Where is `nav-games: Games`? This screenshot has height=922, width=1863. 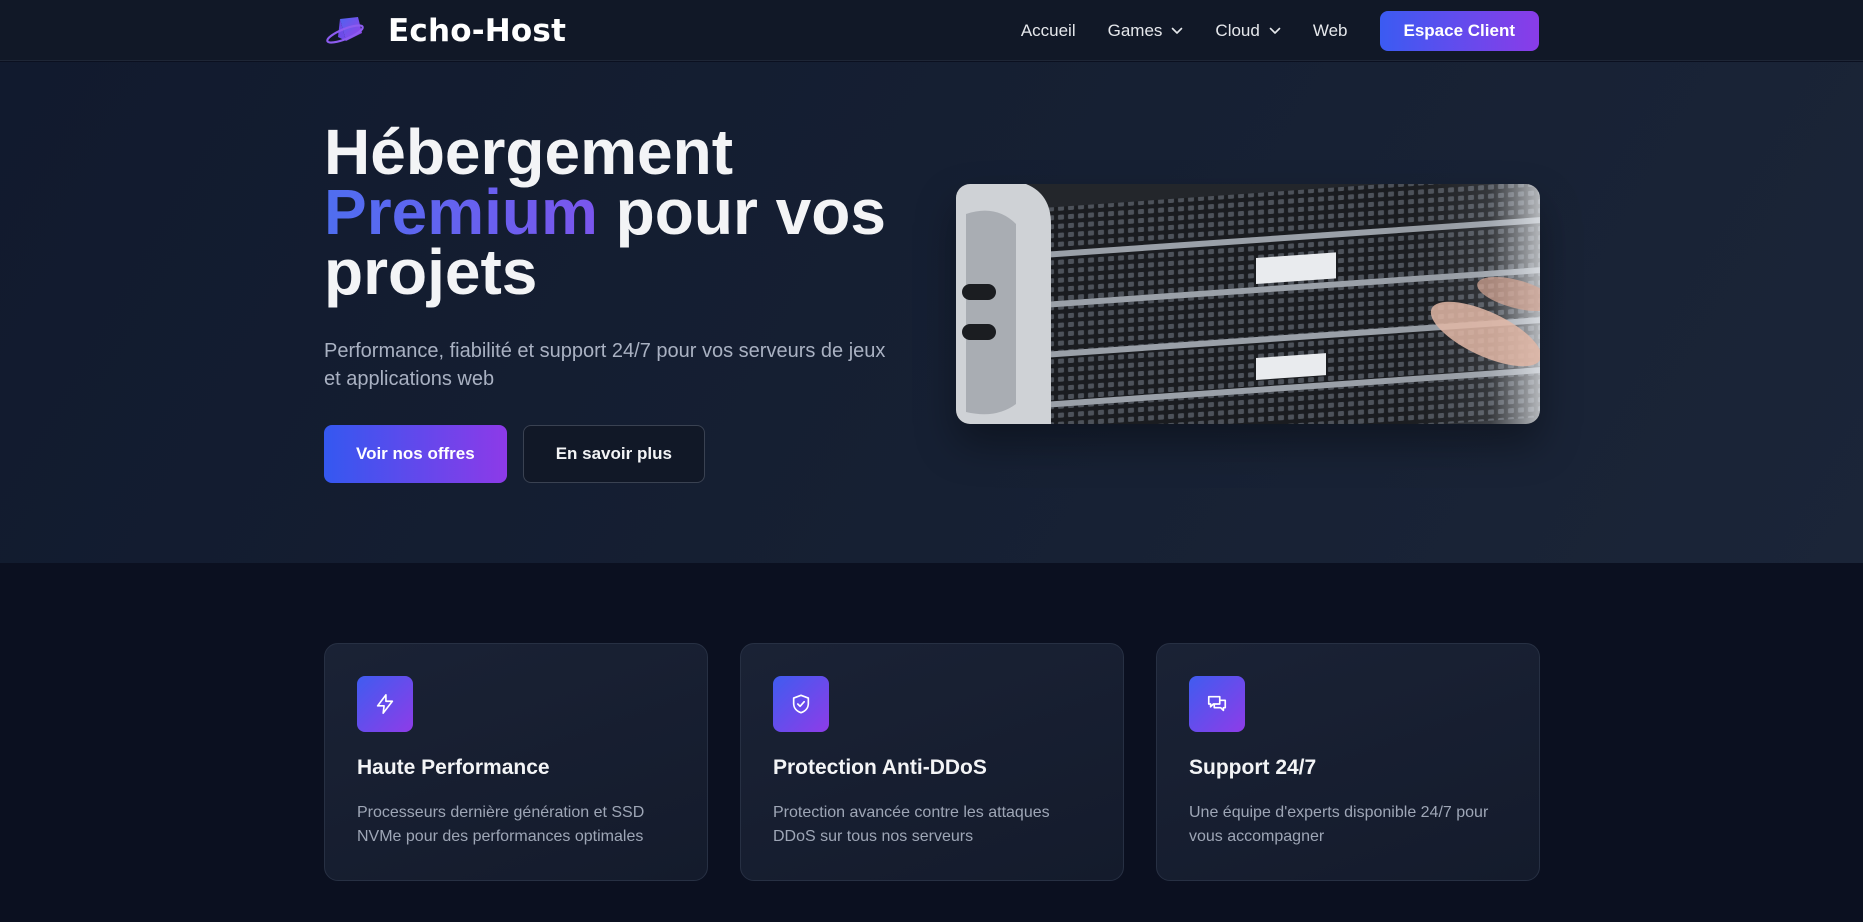
nav-games: Games is located at coordinates (1146, 31).